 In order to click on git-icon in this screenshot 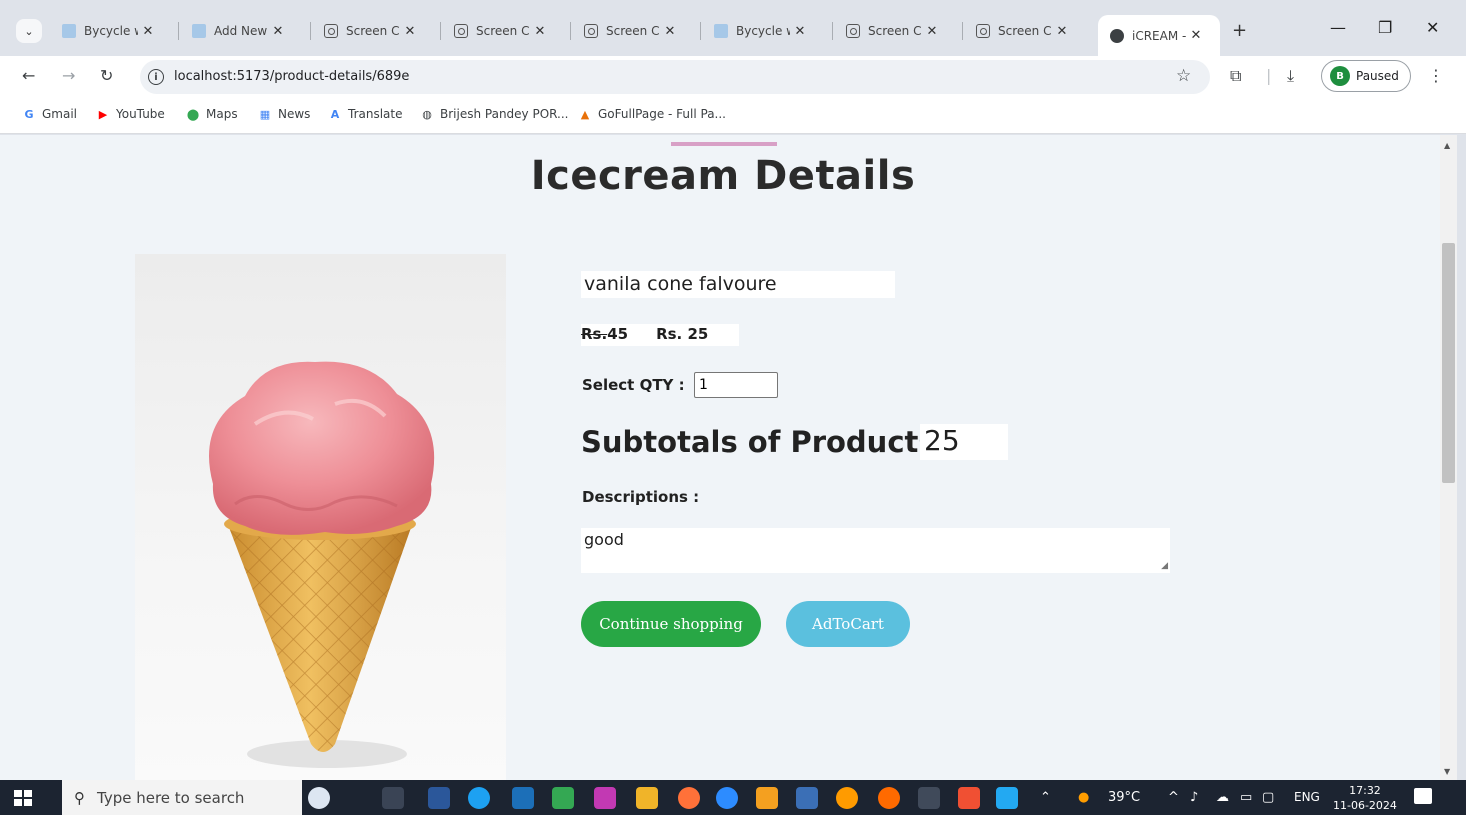, I will do `click(969, 798)`.